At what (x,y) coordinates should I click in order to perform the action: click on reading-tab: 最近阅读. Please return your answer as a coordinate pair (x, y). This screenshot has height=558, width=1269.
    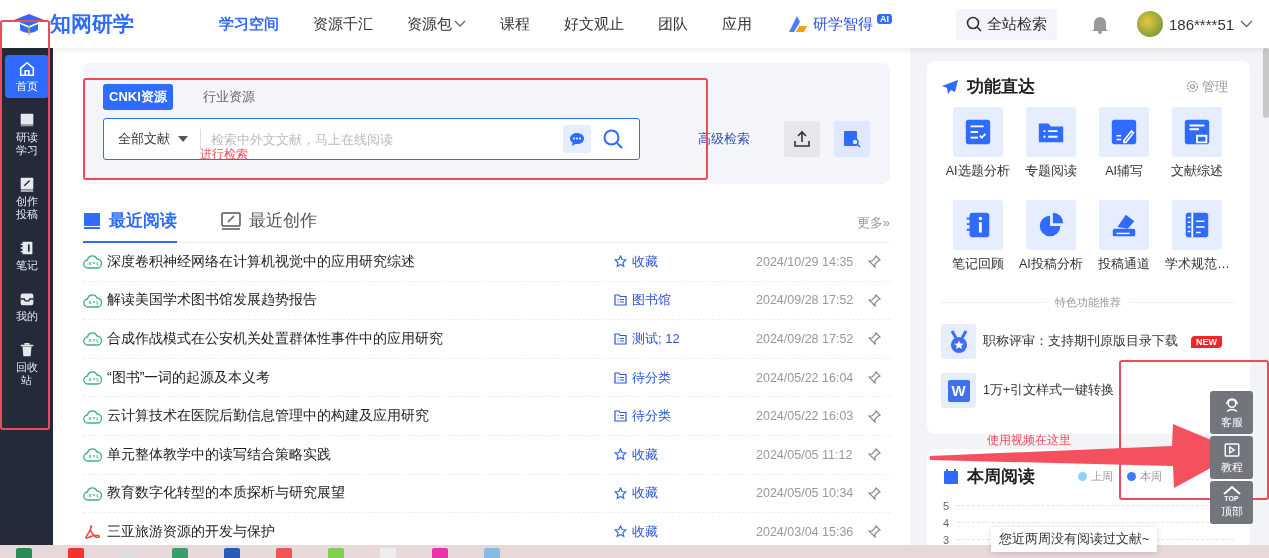
    Looking at the image, I should click on (130, 226).